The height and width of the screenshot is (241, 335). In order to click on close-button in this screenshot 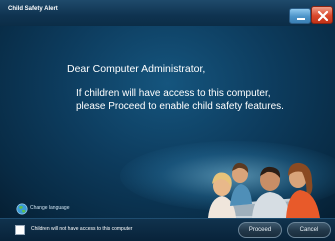, I will do `click(322, 15)`.